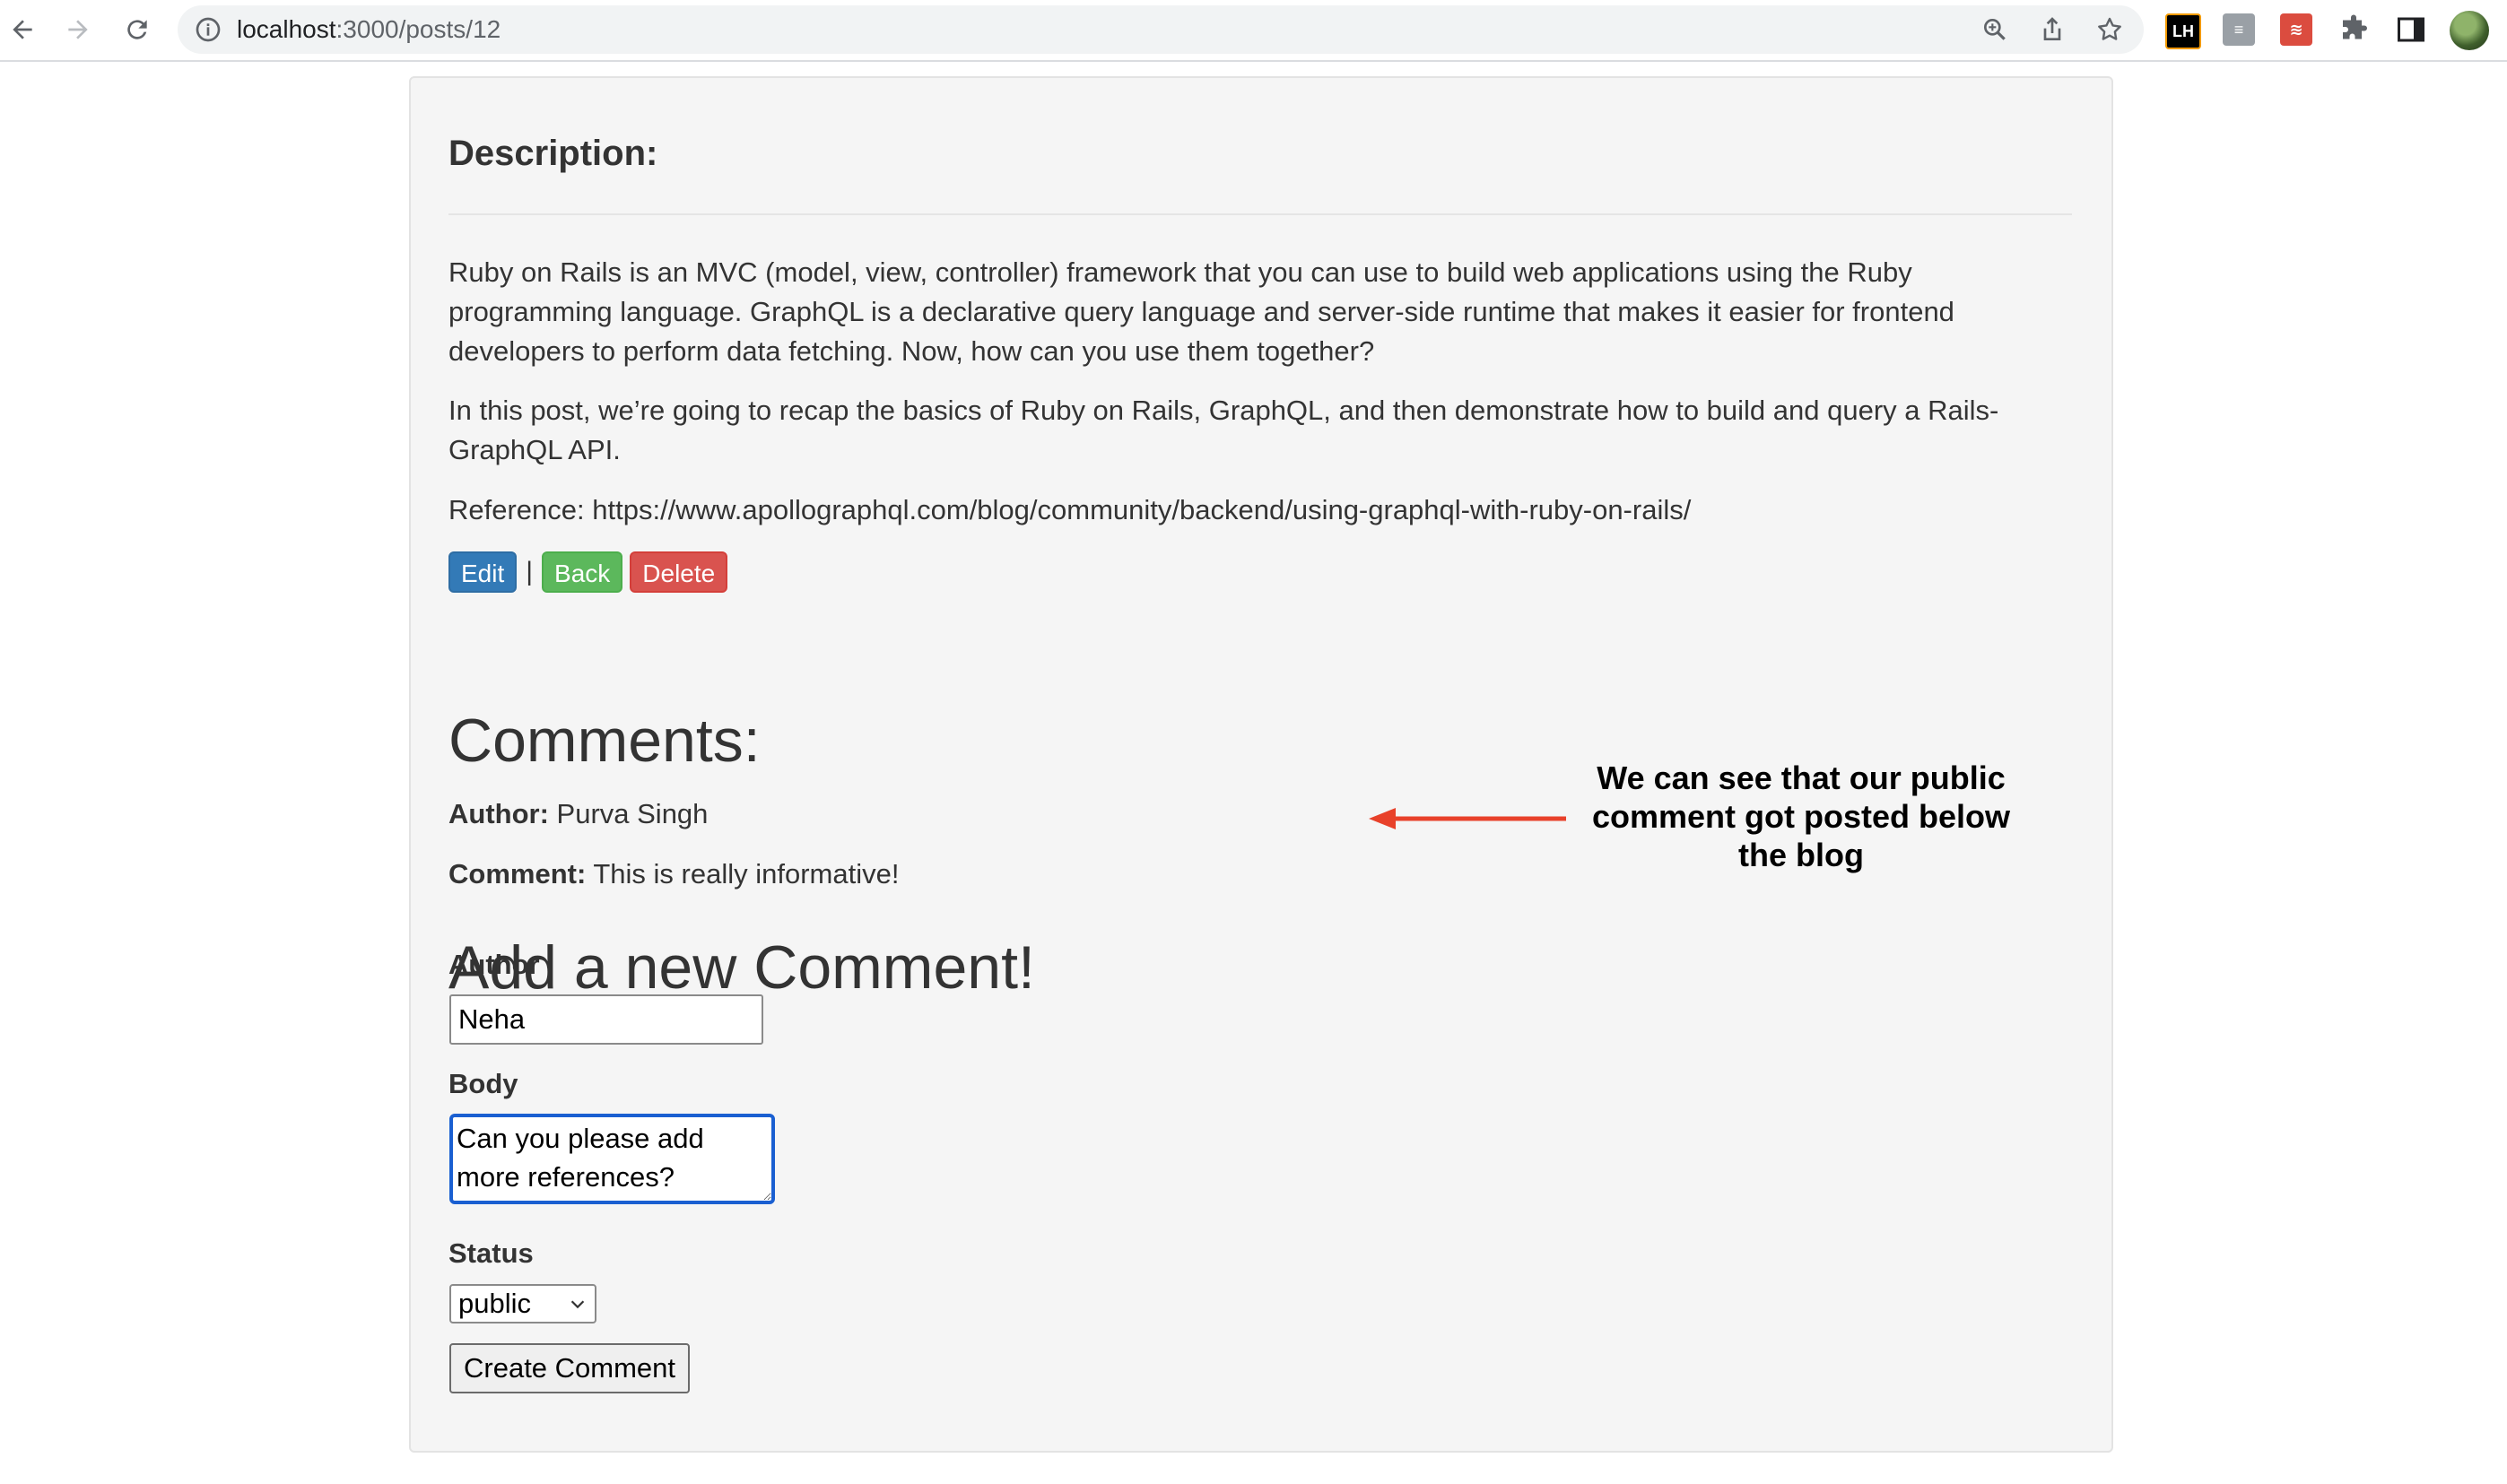  Describe the element at coordinates (2239, 30) in the screenshot. I see `reader-extension-icon: ≡` at that location.